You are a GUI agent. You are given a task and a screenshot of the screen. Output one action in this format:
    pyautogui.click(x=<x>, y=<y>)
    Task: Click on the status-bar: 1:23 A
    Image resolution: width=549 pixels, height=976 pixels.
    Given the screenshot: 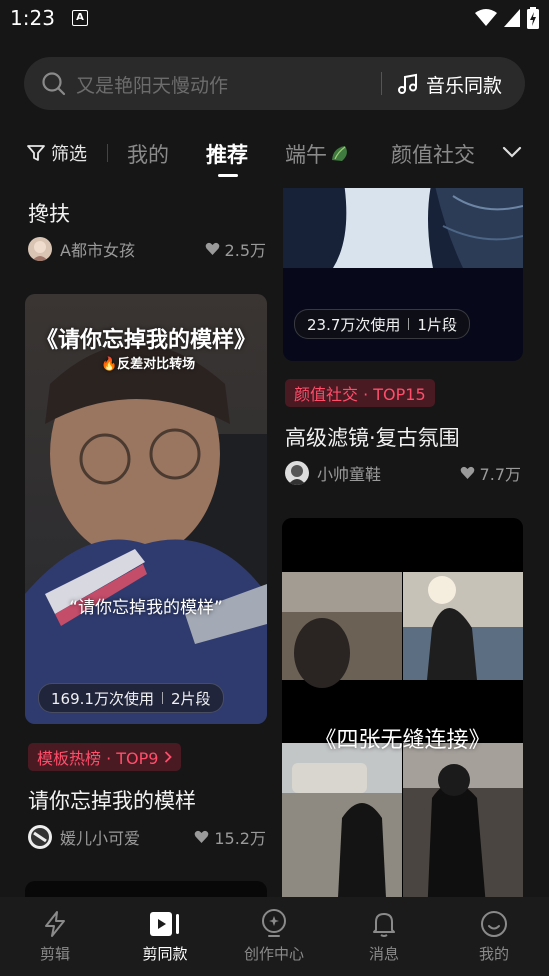 What is the action you would take?
    pyautogui.click(x=274, y=19)
    